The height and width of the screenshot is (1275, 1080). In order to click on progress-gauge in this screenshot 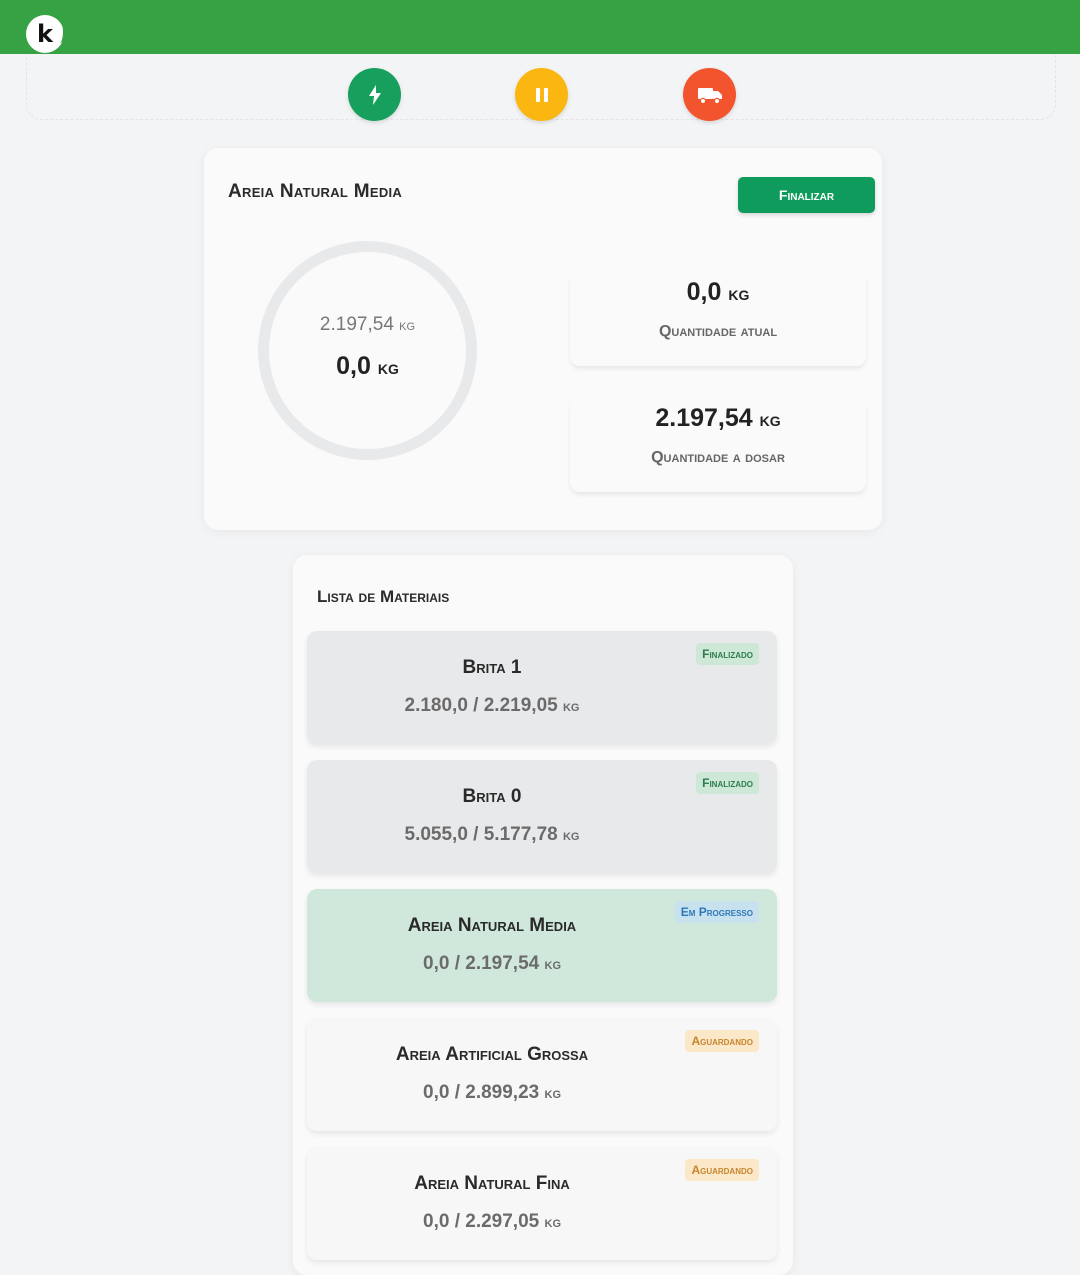, I will do `click(367, 350)`.